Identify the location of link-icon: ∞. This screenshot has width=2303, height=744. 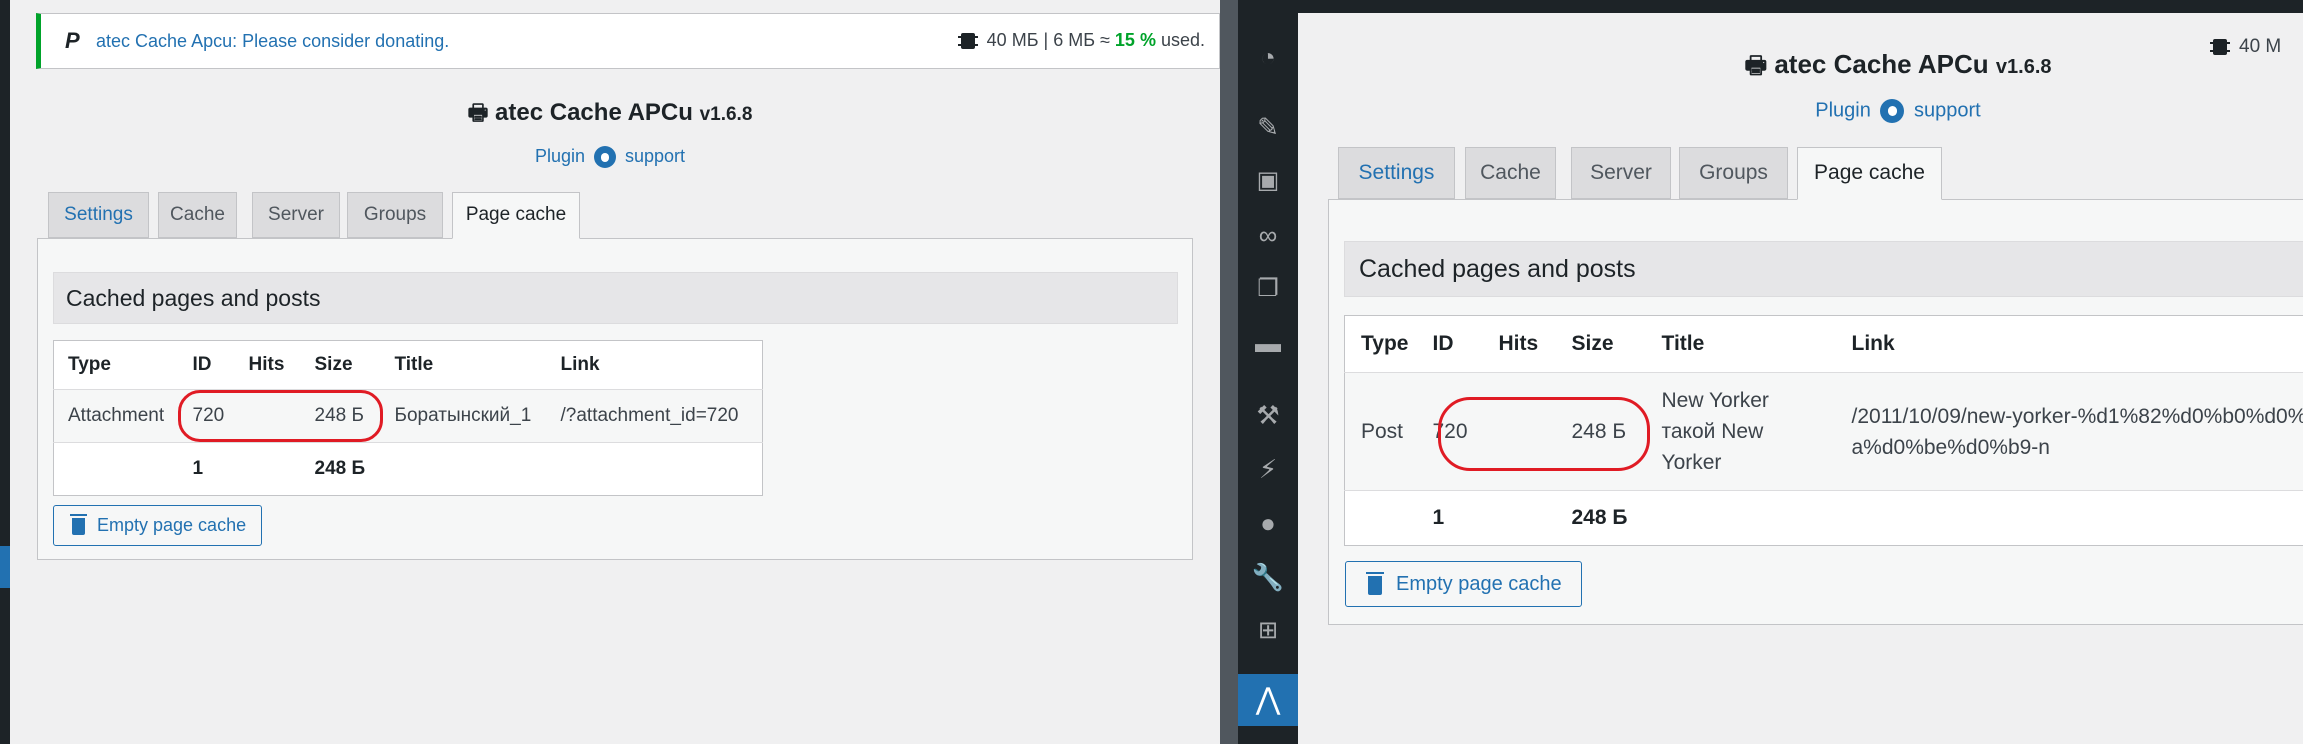
(1268, 235).